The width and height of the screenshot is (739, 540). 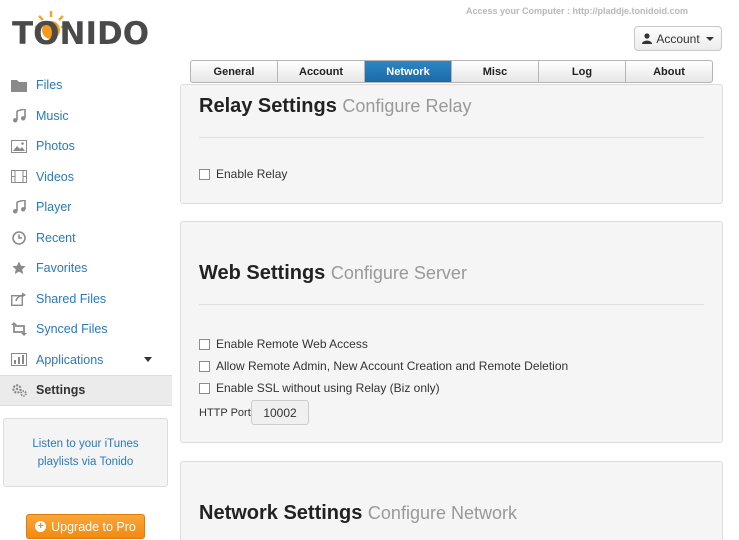 I want to click on enable-ssl-checkbox, so click(x=204, y=388).